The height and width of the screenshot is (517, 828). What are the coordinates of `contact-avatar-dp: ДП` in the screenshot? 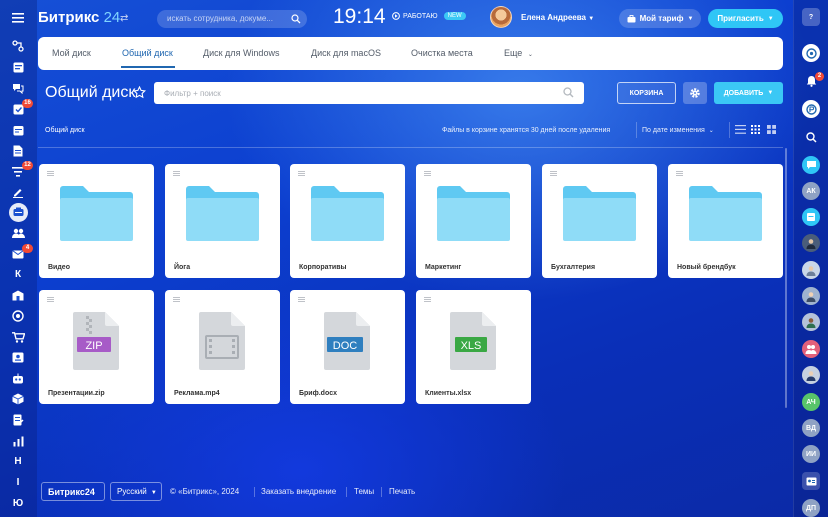 It's located at (811, 508).